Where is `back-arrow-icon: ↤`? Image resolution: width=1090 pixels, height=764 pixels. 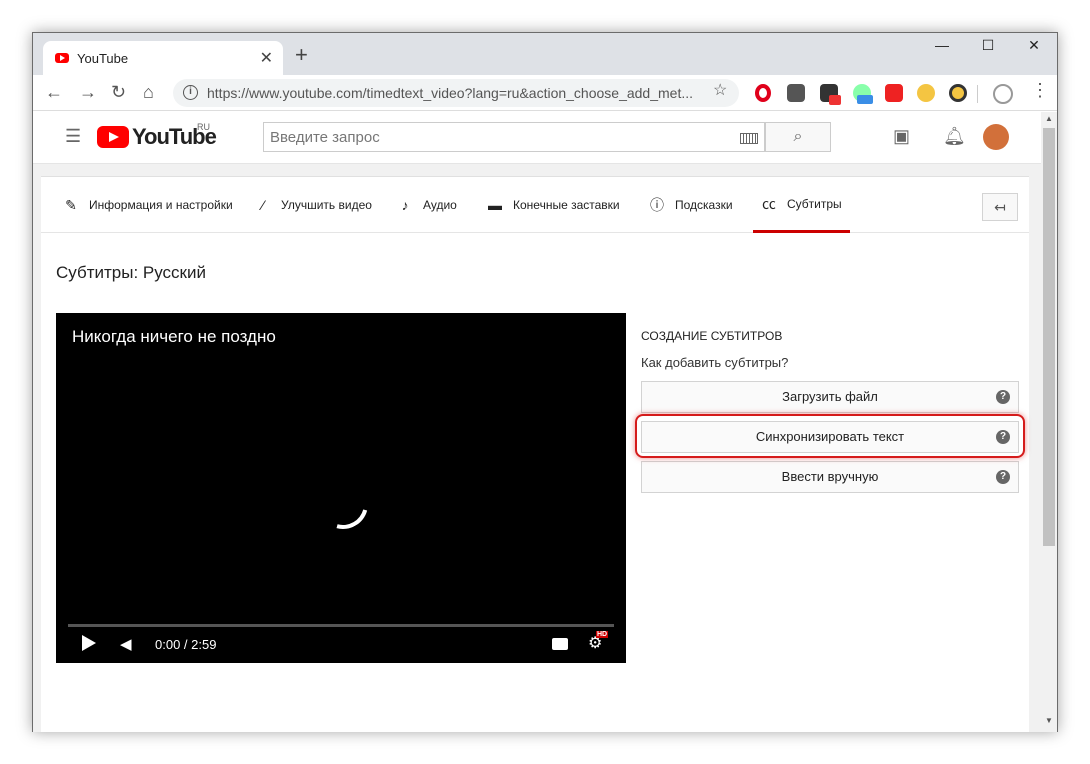
back-arrow-icon: ↤ is located at coordinates (1000, 207).